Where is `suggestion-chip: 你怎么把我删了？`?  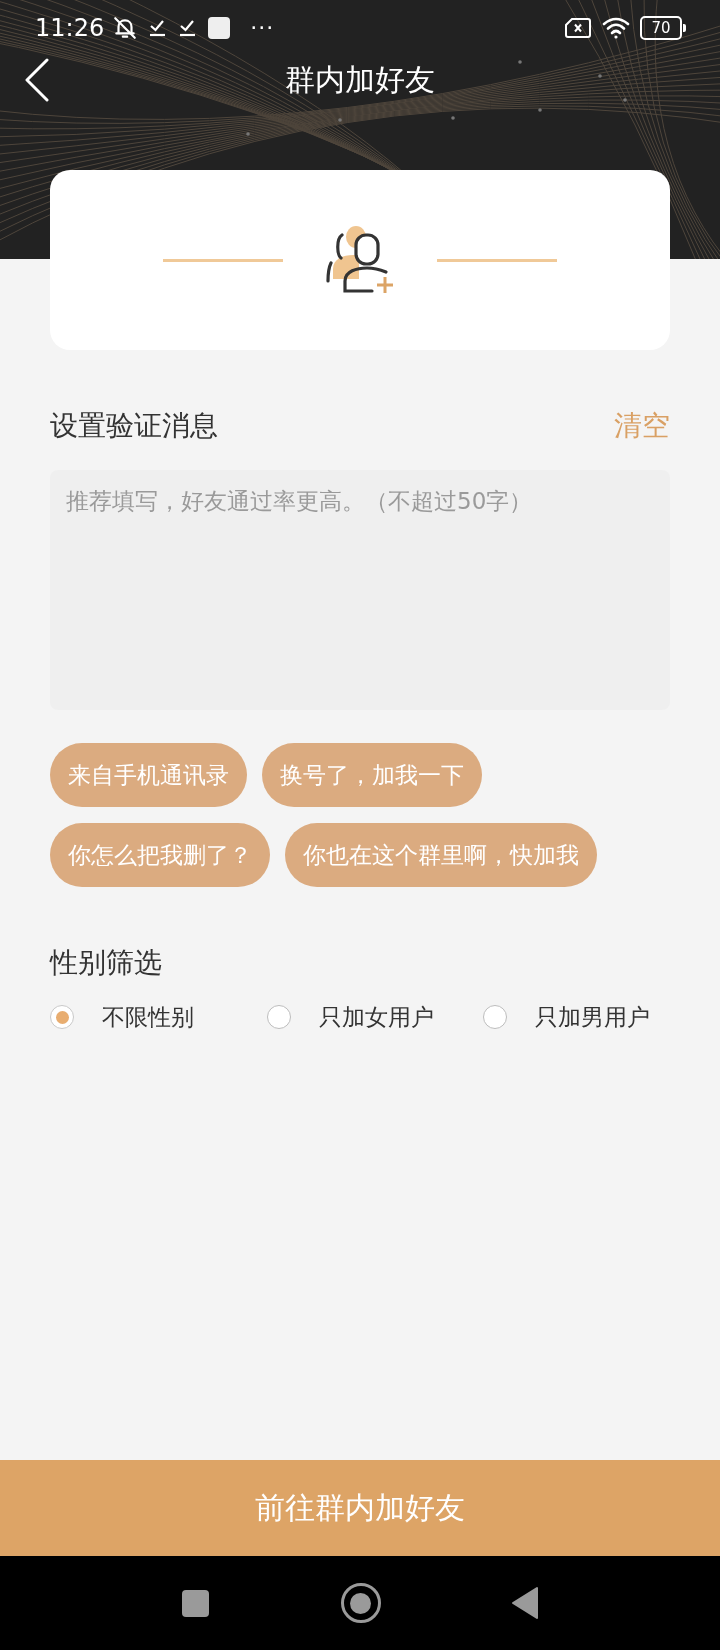 suggestion-chip: 你怎么把我删了？ is located at coordinates (160, 855).